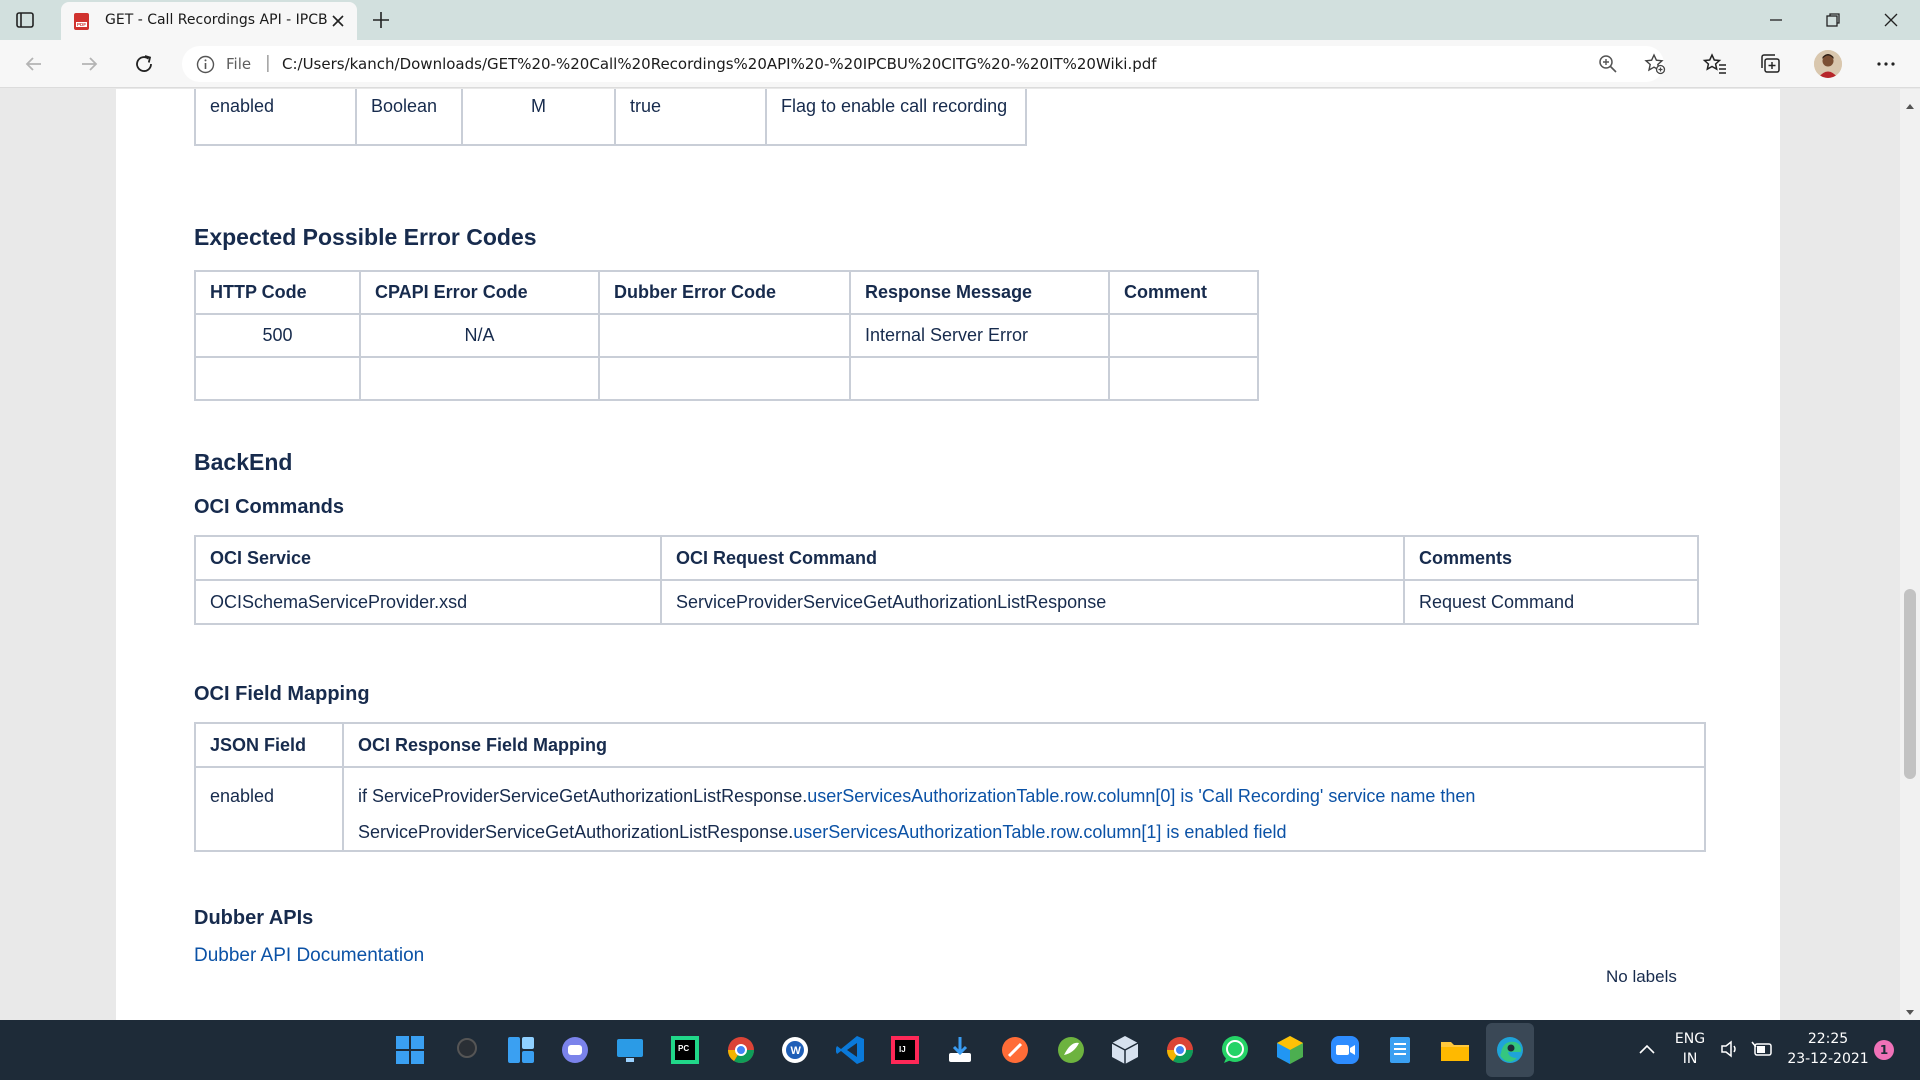  What do you see at coordinates (902, 1049) in the screenshot?
I see `svg-text: IJ` at bounding box center [902, 1049].